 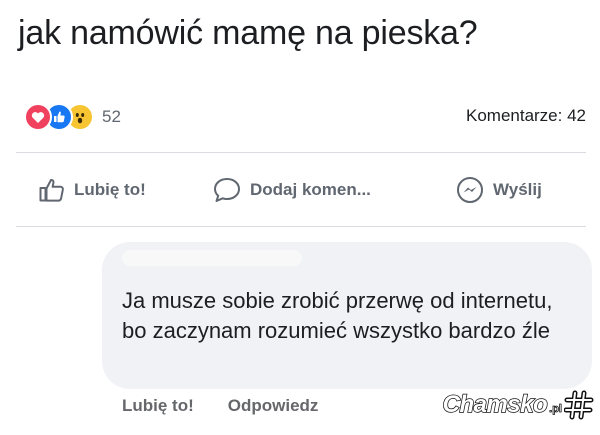 What do you see at coordinates (51, 190) in the screenshot?
I see `thumbs-up-icon` at bounding box center [51, 190].